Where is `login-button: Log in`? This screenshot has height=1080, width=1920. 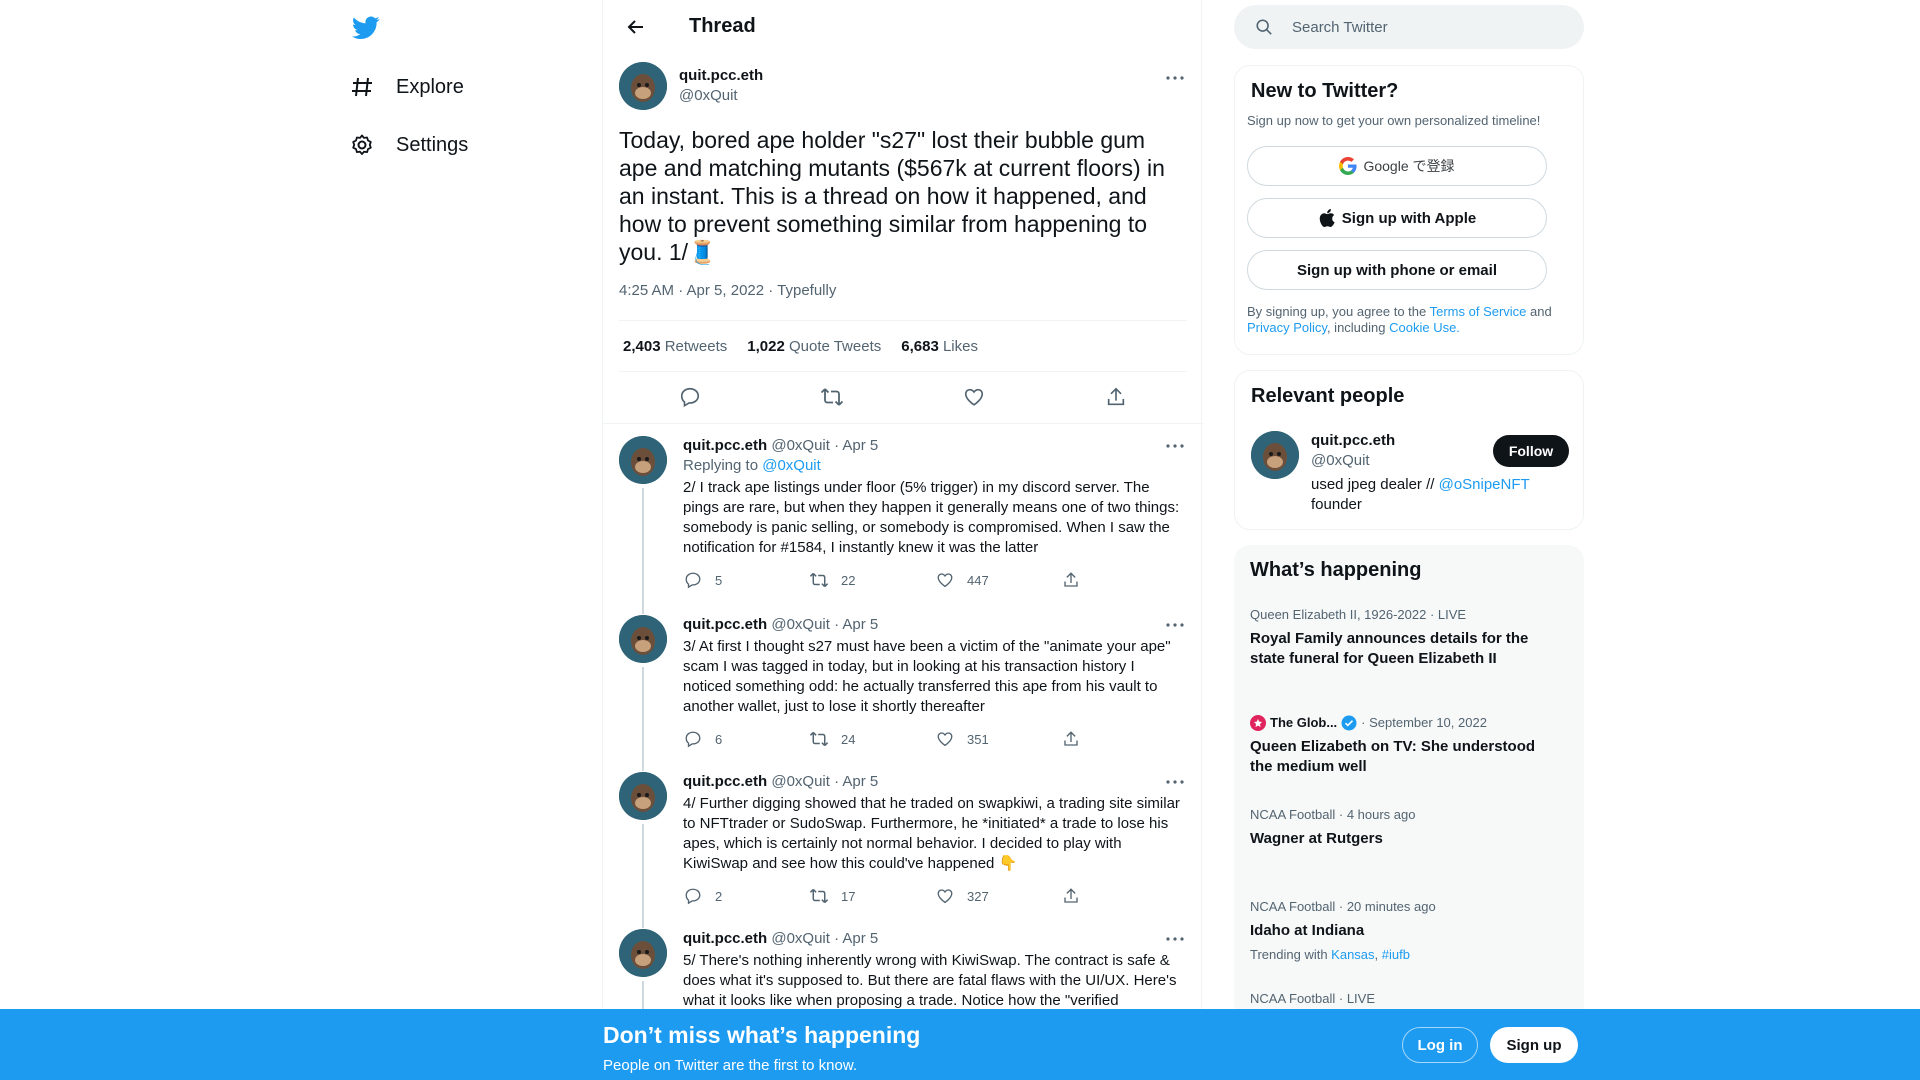 login-button: Log in is located at coordinates (1440, 1045).